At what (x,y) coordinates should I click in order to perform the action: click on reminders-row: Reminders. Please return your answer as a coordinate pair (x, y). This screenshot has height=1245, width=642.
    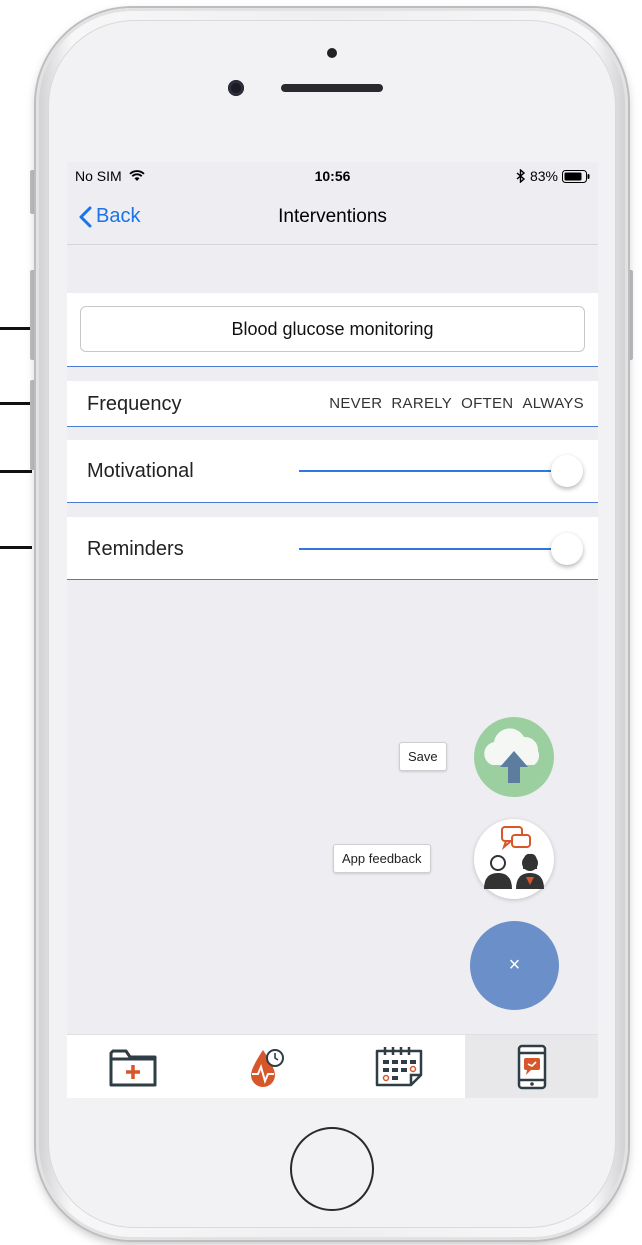
    Looking at the image, I should click on (332, 548).